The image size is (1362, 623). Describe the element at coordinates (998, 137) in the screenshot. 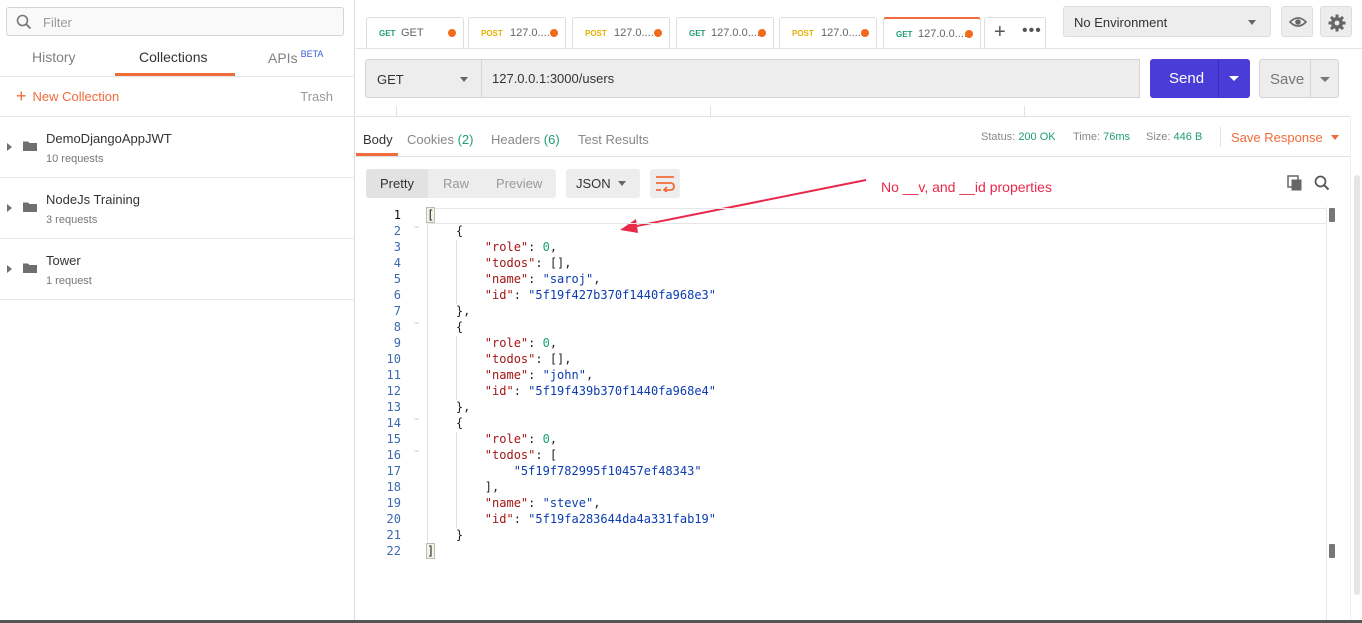

I see `status-label: Status:` at that location.